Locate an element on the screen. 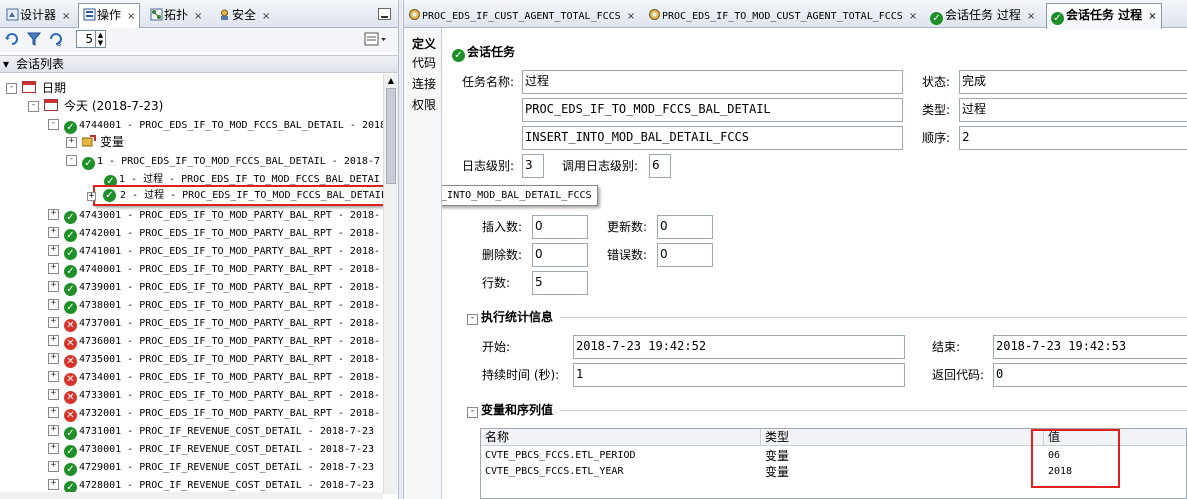  scroll-up-arrow-icon: ▲ is located at coordinates (391, 81).